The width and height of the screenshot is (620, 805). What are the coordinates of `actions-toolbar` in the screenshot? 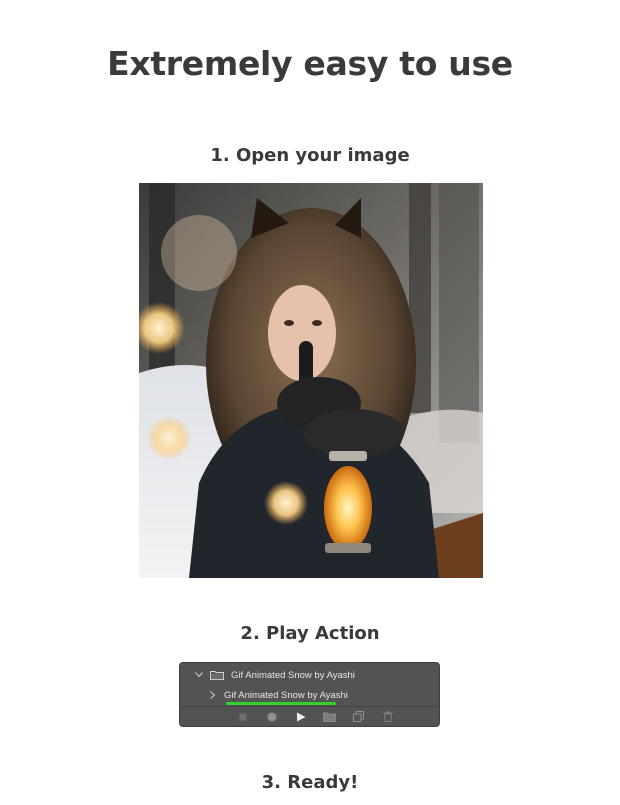 It's located at (309, 716).